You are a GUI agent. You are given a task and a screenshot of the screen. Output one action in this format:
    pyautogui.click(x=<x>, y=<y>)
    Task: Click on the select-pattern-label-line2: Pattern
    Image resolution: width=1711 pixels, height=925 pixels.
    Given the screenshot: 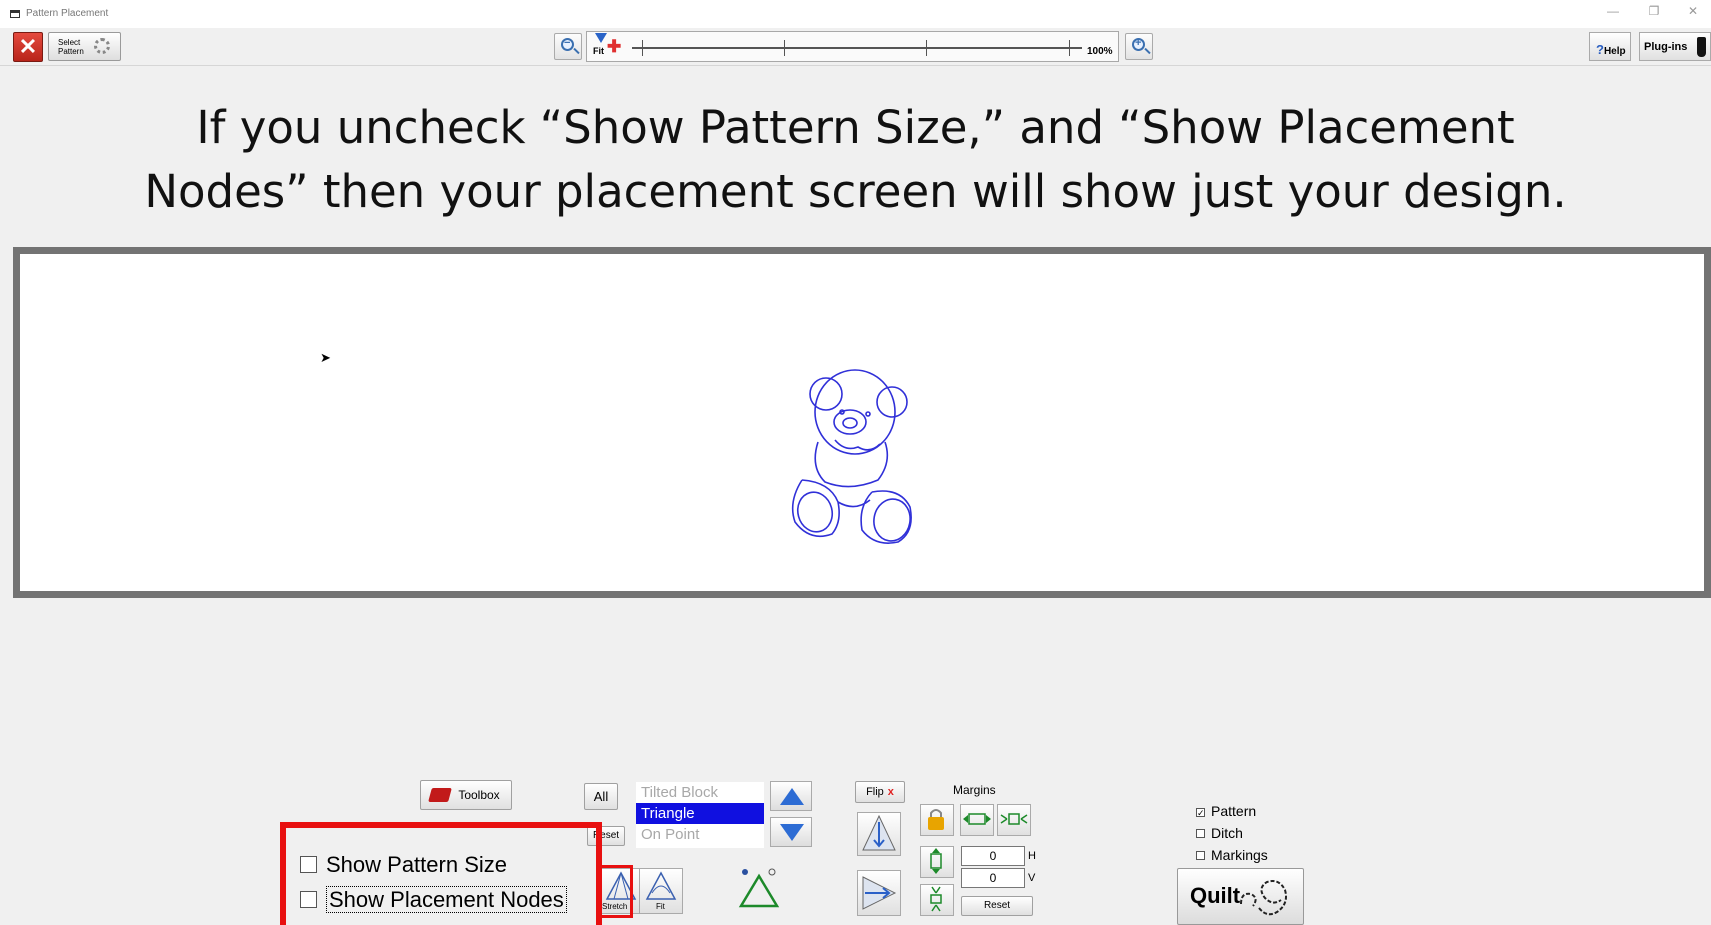 What is the action you would take?
    pyautogui.click(x=71, y=51)
    